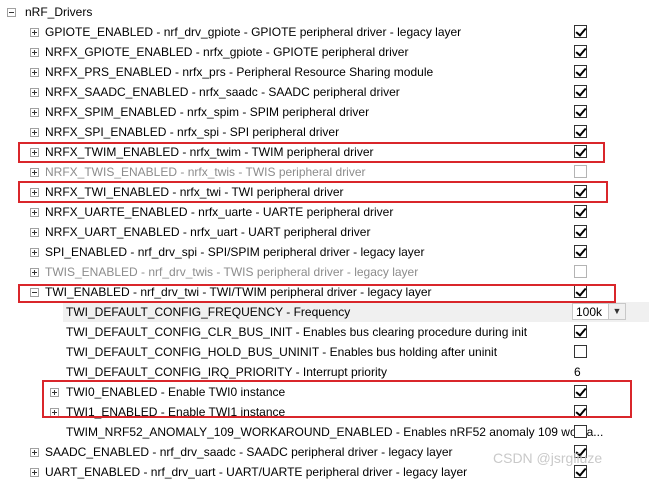 This screenshot has height=482, width=649. What do you see at coordinates (589, 312) in the screenshot?
I see `frequency-value: 100k` at bounding box center [589, 312].